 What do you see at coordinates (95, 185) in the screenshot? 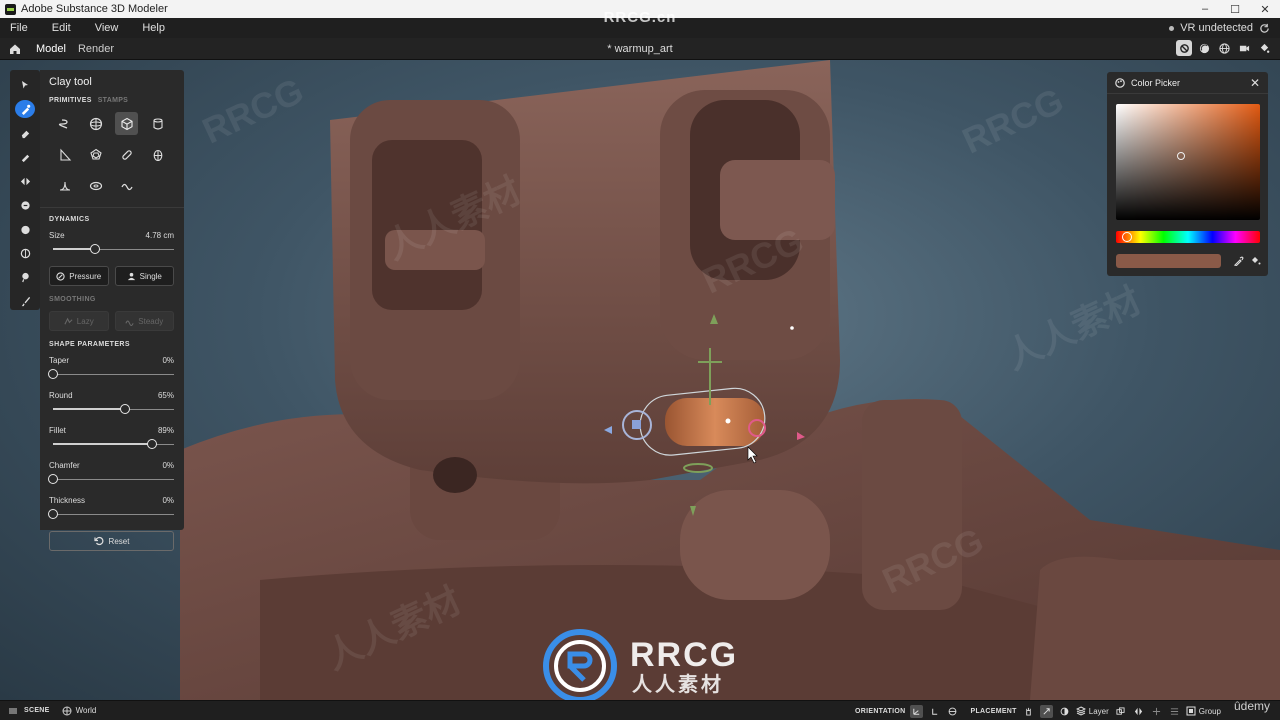
I see `primitive-torus` at bounding box center [95, 185].